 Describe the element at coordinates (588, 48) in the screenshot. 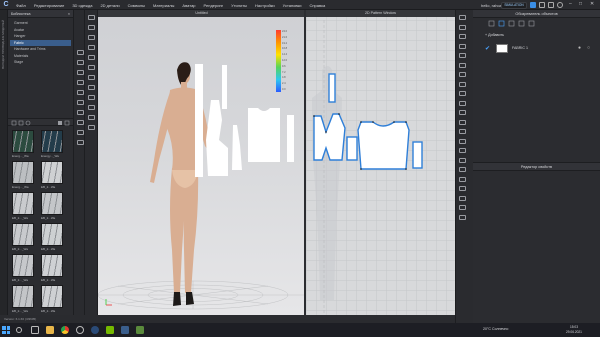

I see `fabric-settings-icon: ○` at that location.